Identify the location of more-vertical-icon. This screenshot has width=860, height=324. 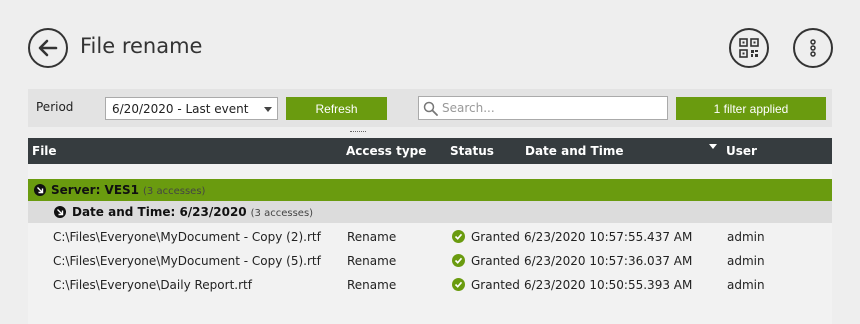
(813, 48).